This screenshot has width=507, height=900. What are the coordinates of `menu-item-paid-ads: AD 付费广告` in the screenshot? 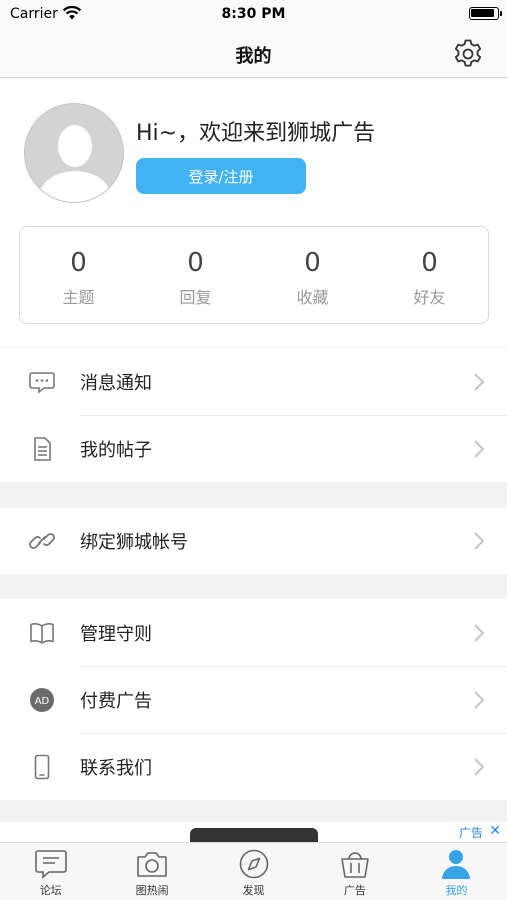 It's located at (253, 699).